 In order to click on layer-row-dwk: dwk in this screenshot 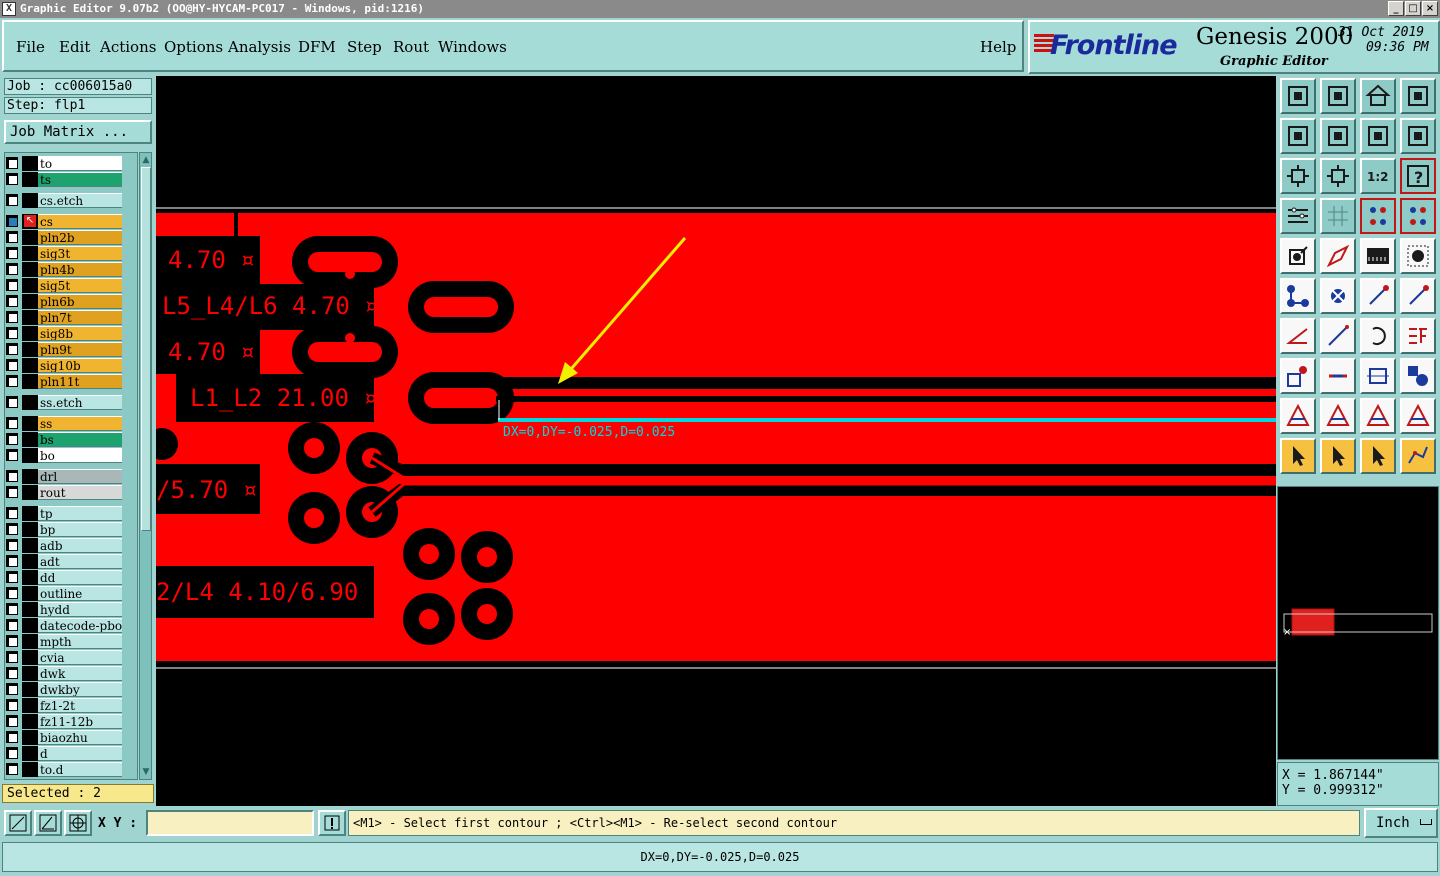, I will do `click(63, 673)`.